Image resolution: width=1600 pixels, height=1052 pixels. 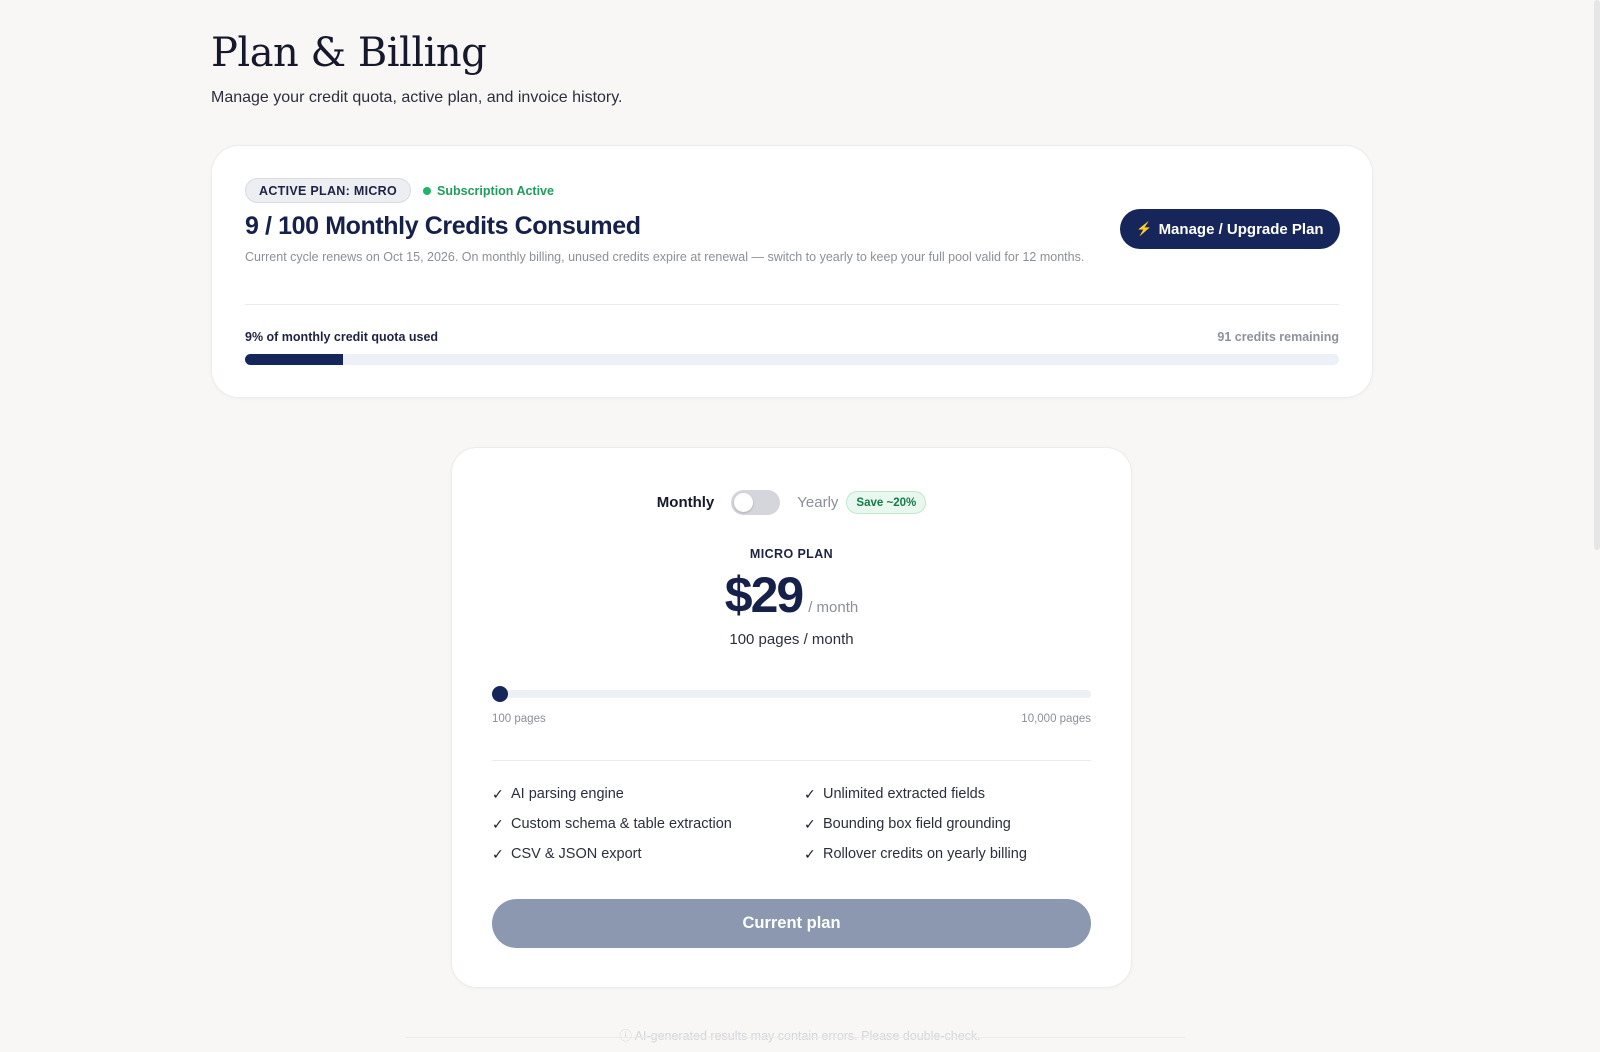 I want to click on quota-progress-bar, so click(x=792, y=359).